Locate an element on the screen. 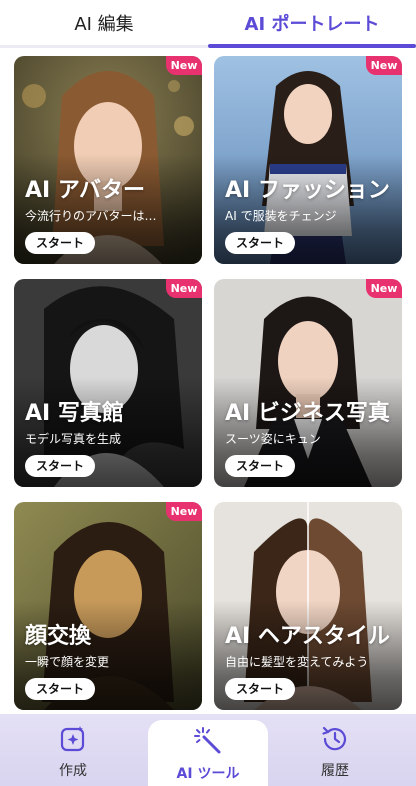 The image size is (416, 786). tab-active-indicator is located at coordinates (312, 46).